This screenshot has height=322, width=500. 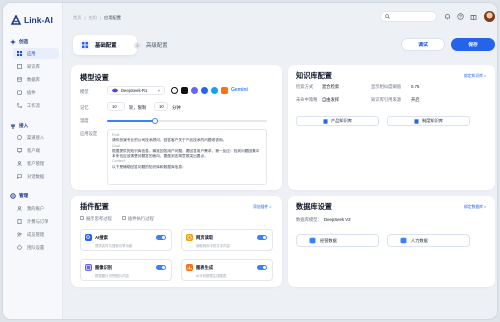 What do you see at coordinates (423, 44) in the screenshot?
I see `debug-button: 调试` at bounding box center [423, 44].